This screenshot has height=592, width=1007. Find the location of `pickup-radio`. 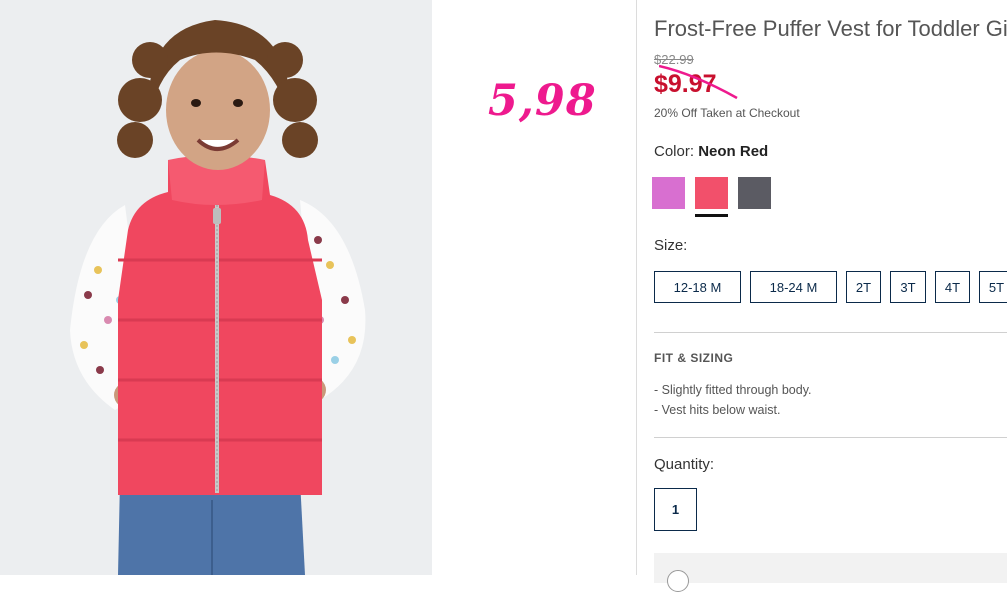

pickup-radio is located at coordinates (678, 581).